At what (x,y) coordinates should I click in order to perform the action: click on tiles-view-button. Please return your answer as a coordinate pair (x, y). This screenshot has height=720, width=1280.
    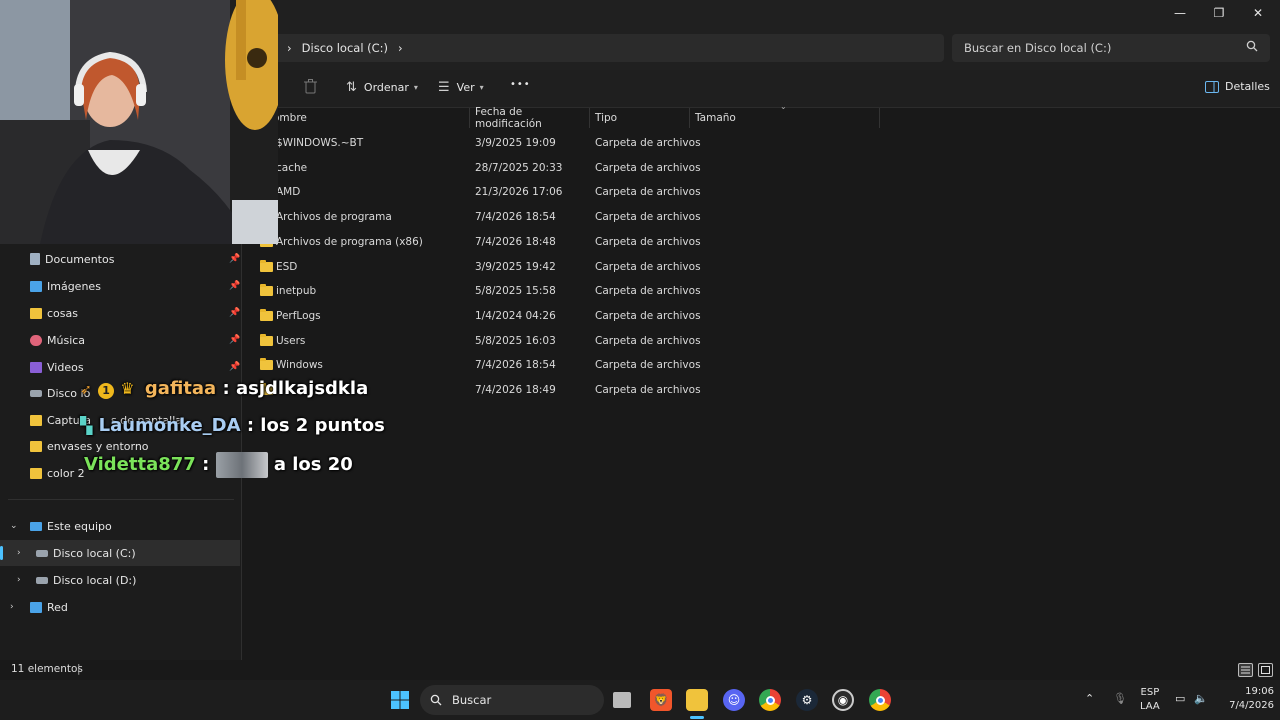
    Looking at the image, I should click on (1265, 670).